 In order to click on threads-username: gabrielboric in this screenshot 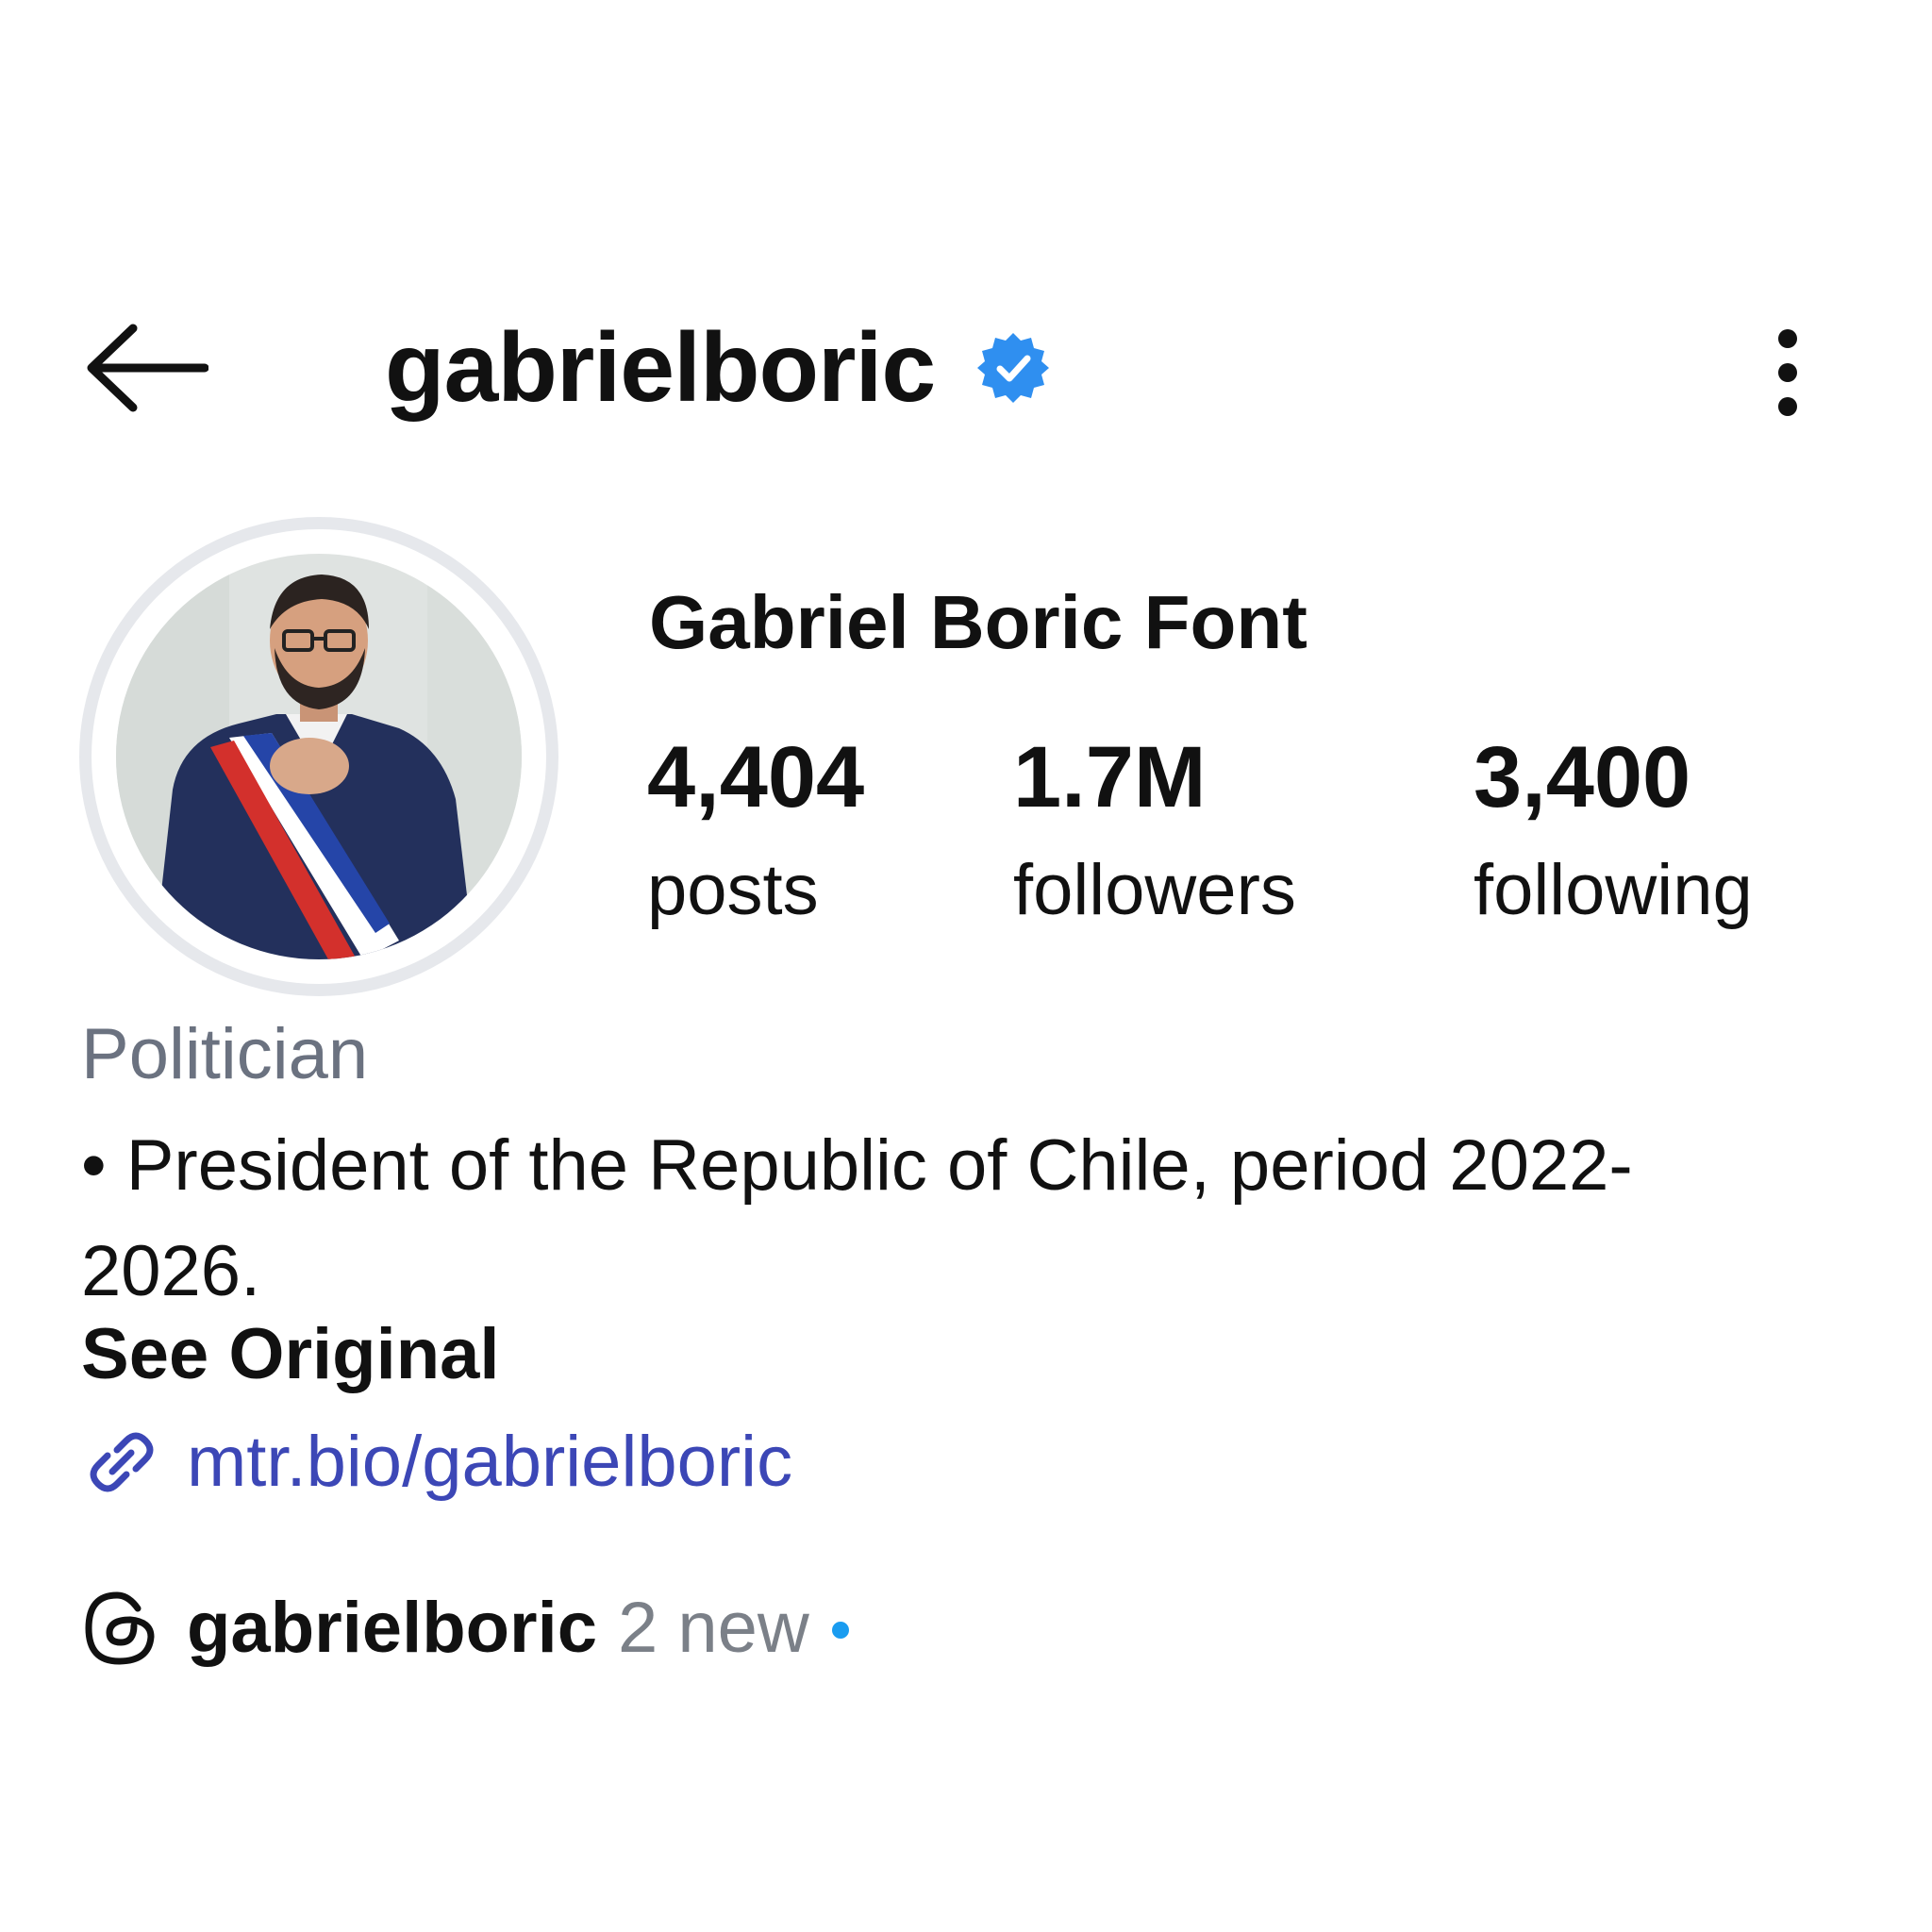, I will do `click(392, 1628)`.